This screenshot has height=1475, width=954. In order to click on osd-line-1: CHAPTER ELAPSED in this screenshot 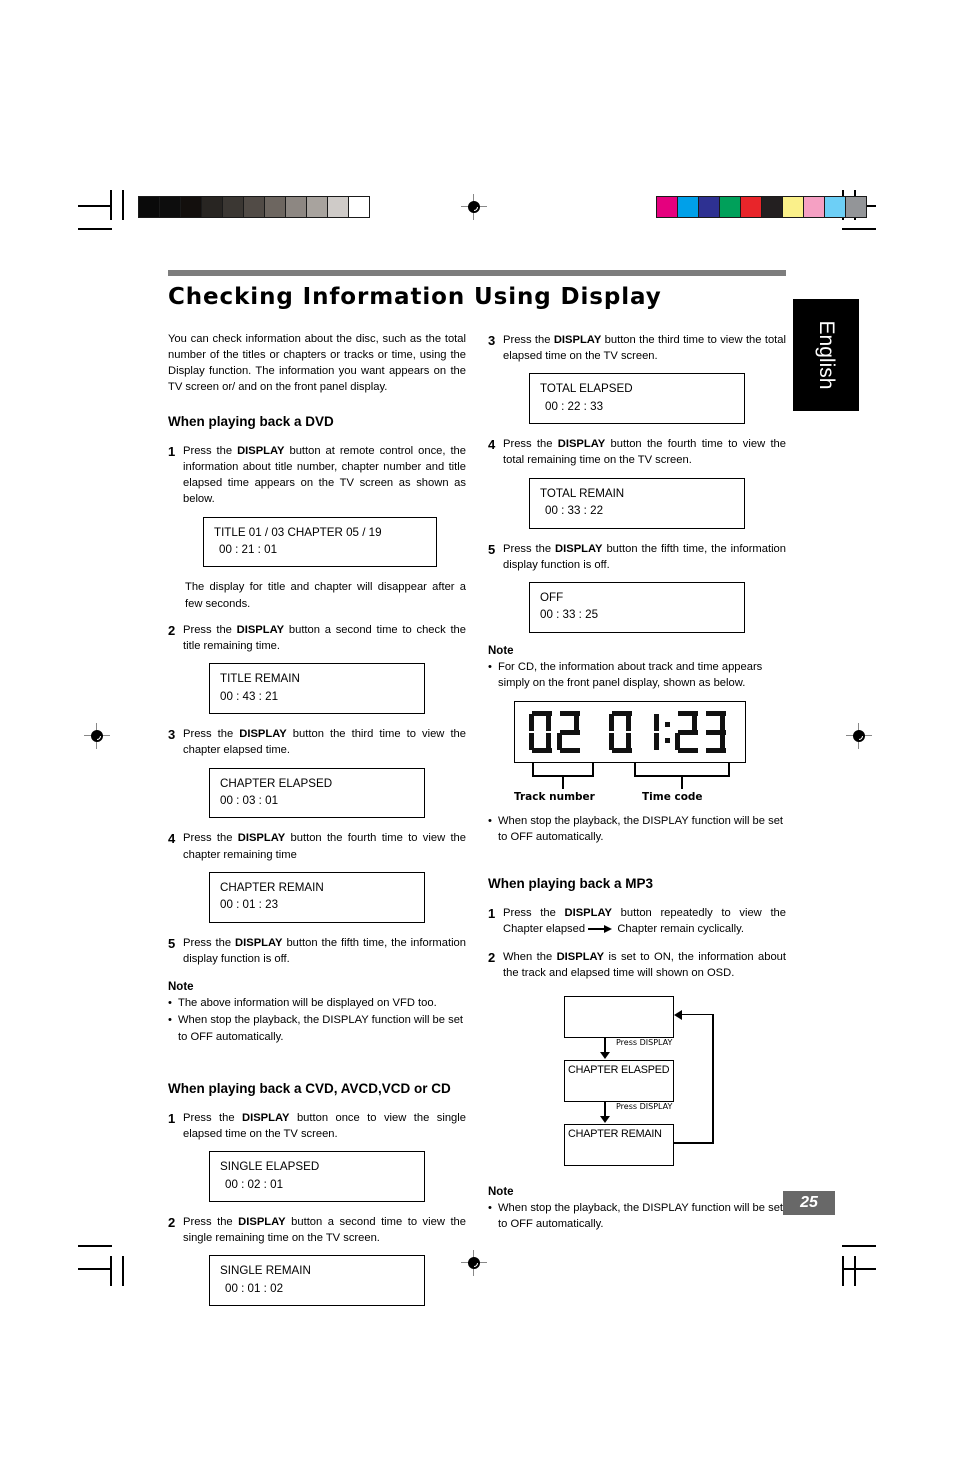, I will do `click(276, 783)`.